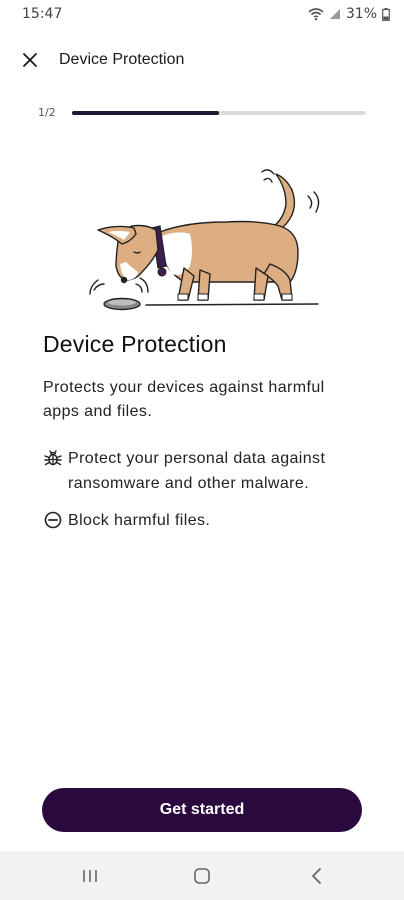 The image size is (404, 900). I want to click on recent-apps-button, so click(90, 876).